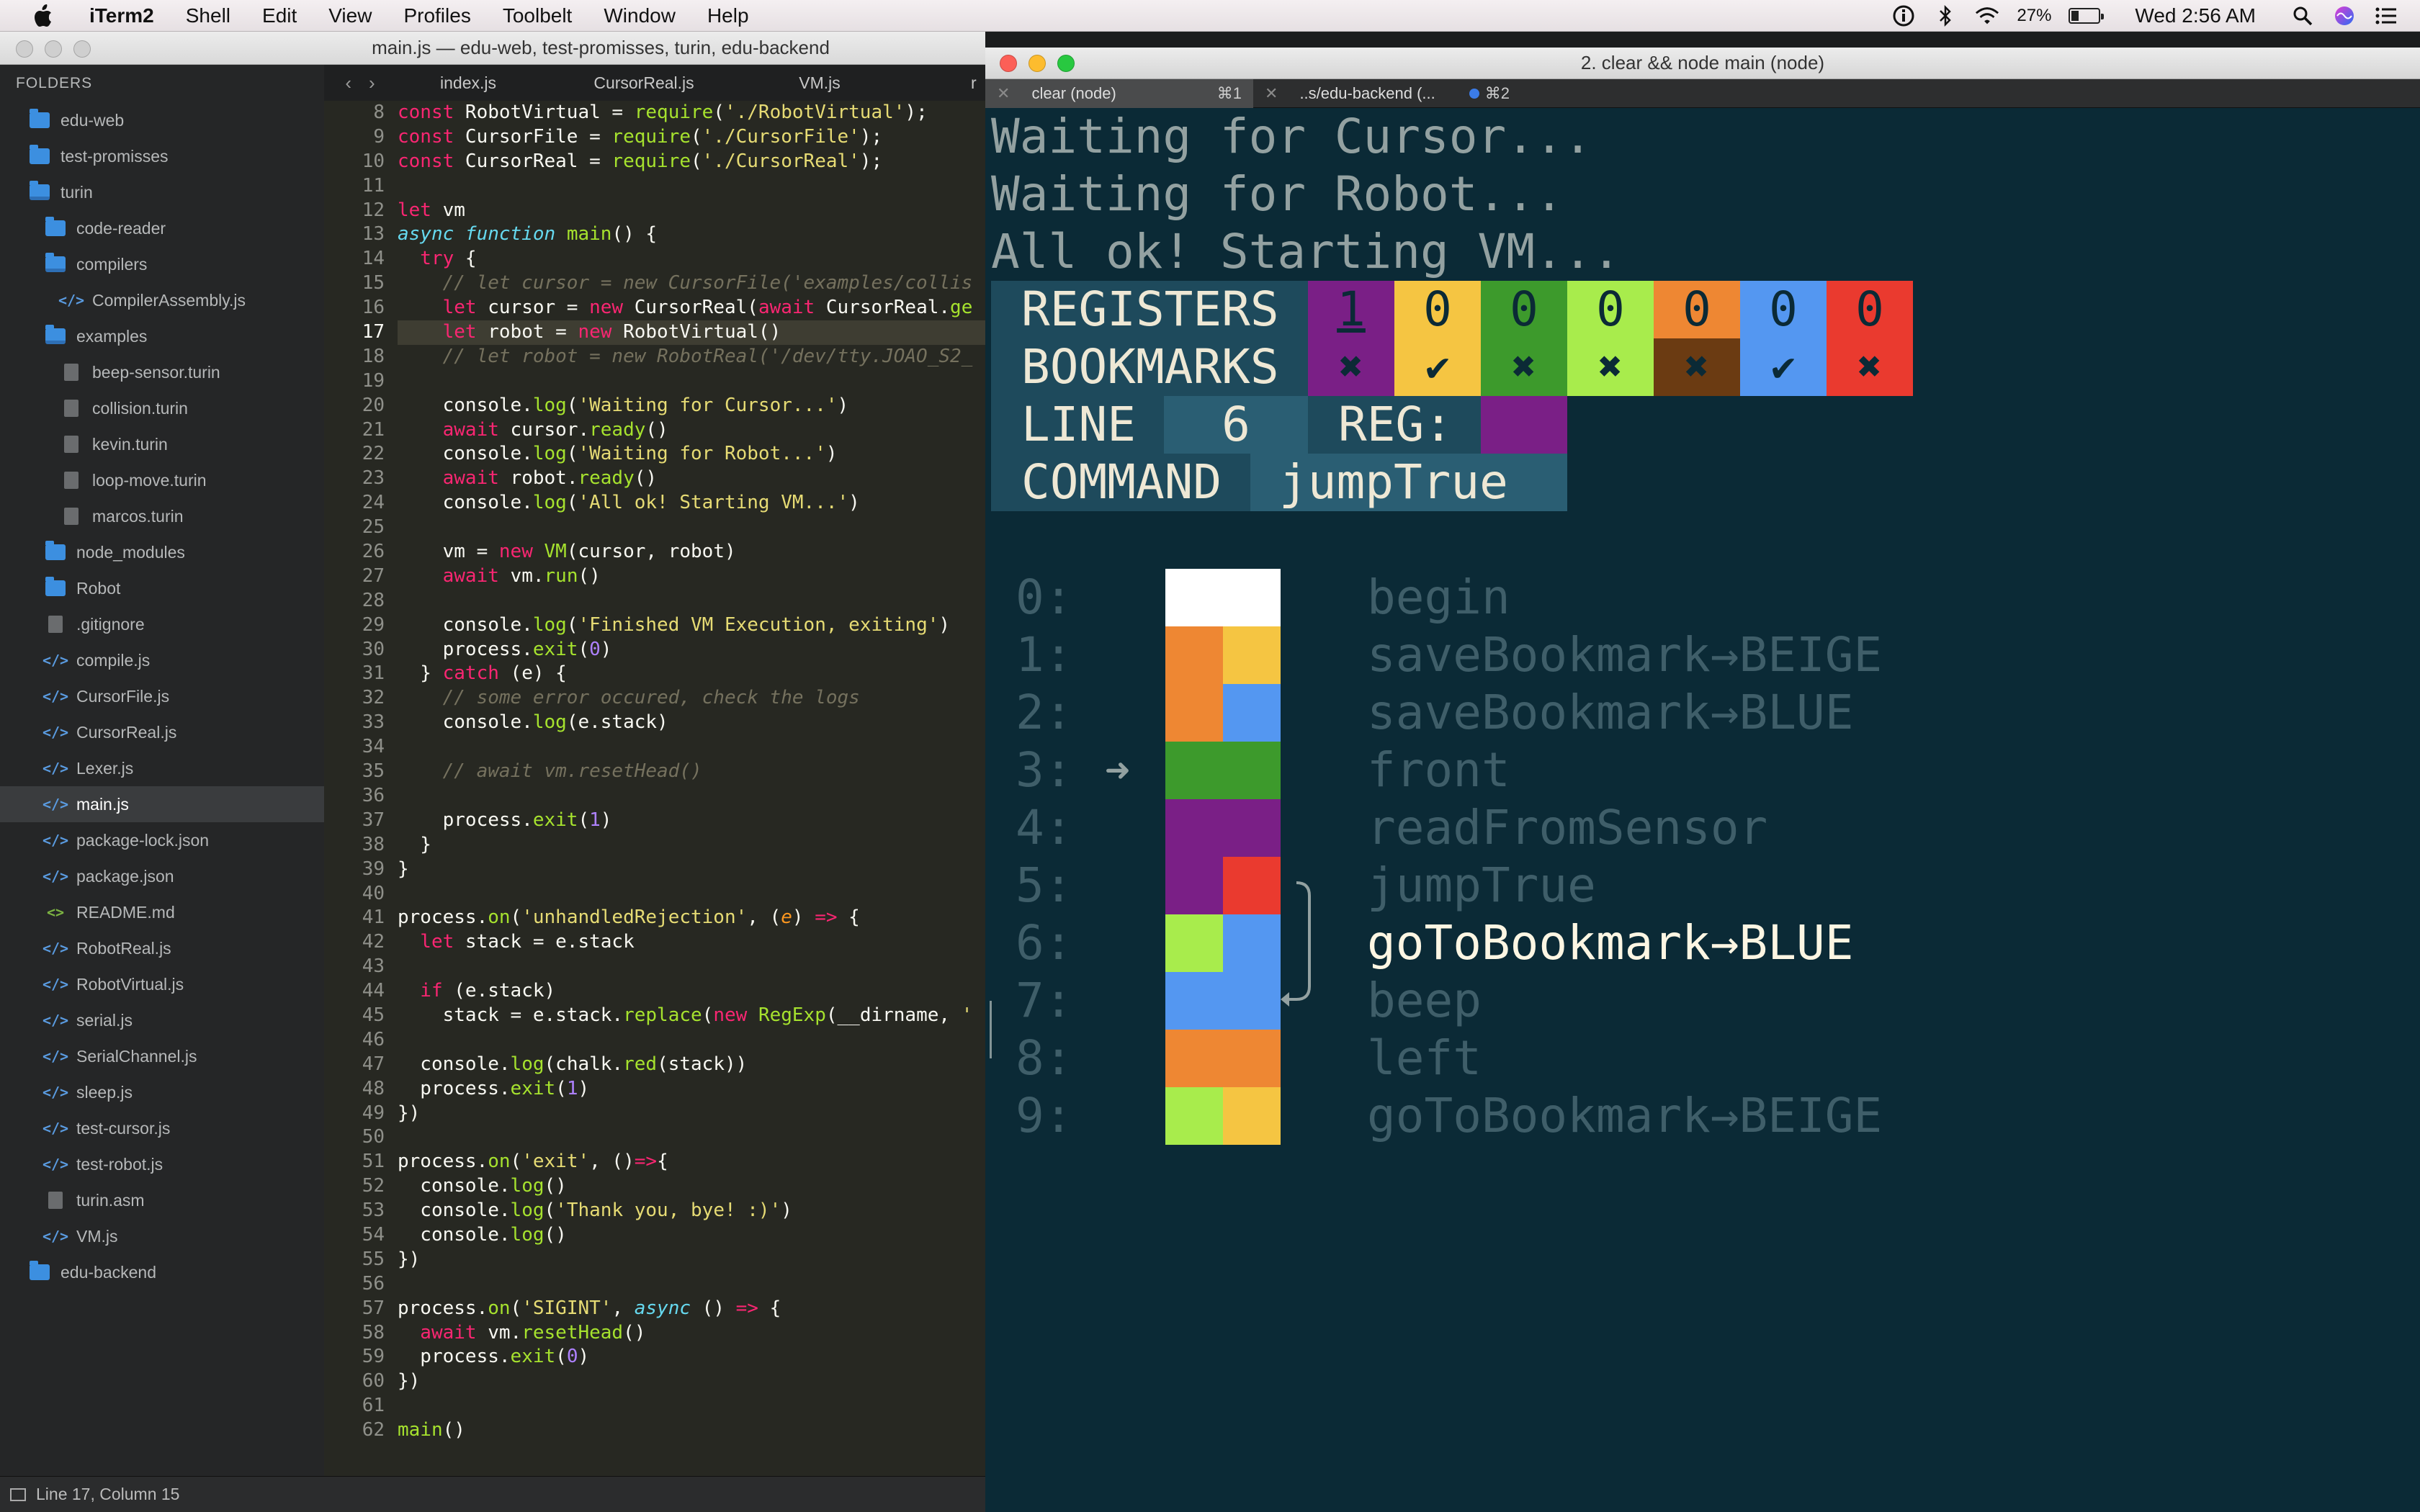  I want to click on tree-item: </> CompilerAssembly.js, so click(162, 300).